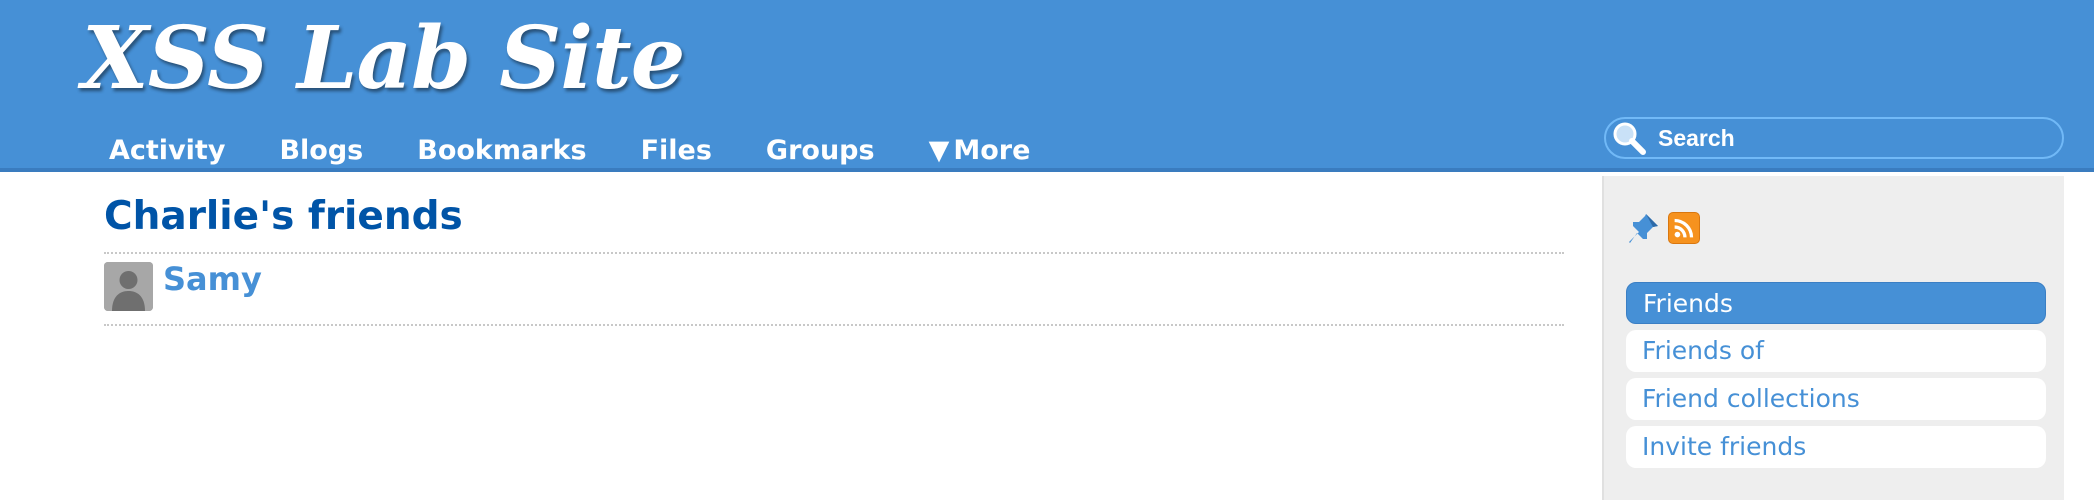  Describe the element at coordinates (1836, 303) in the screenshot. I see `sidebar-item-friends: Friends` at that location.